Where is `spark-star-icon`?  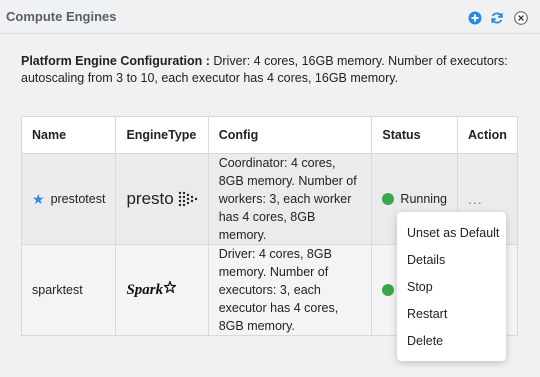
spark-star-icon is located at coordinates (170, 287).